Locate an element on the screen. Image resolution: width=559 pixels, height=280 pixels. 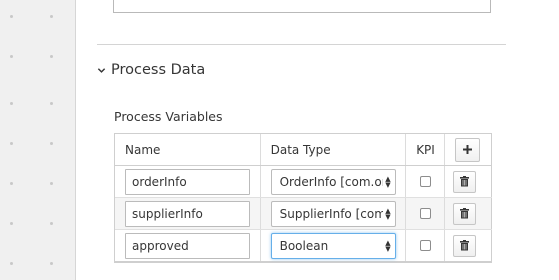
table-row: orderInfo OrderInfo [com.or ▲ ▼ is located at coordinates (303, 182).